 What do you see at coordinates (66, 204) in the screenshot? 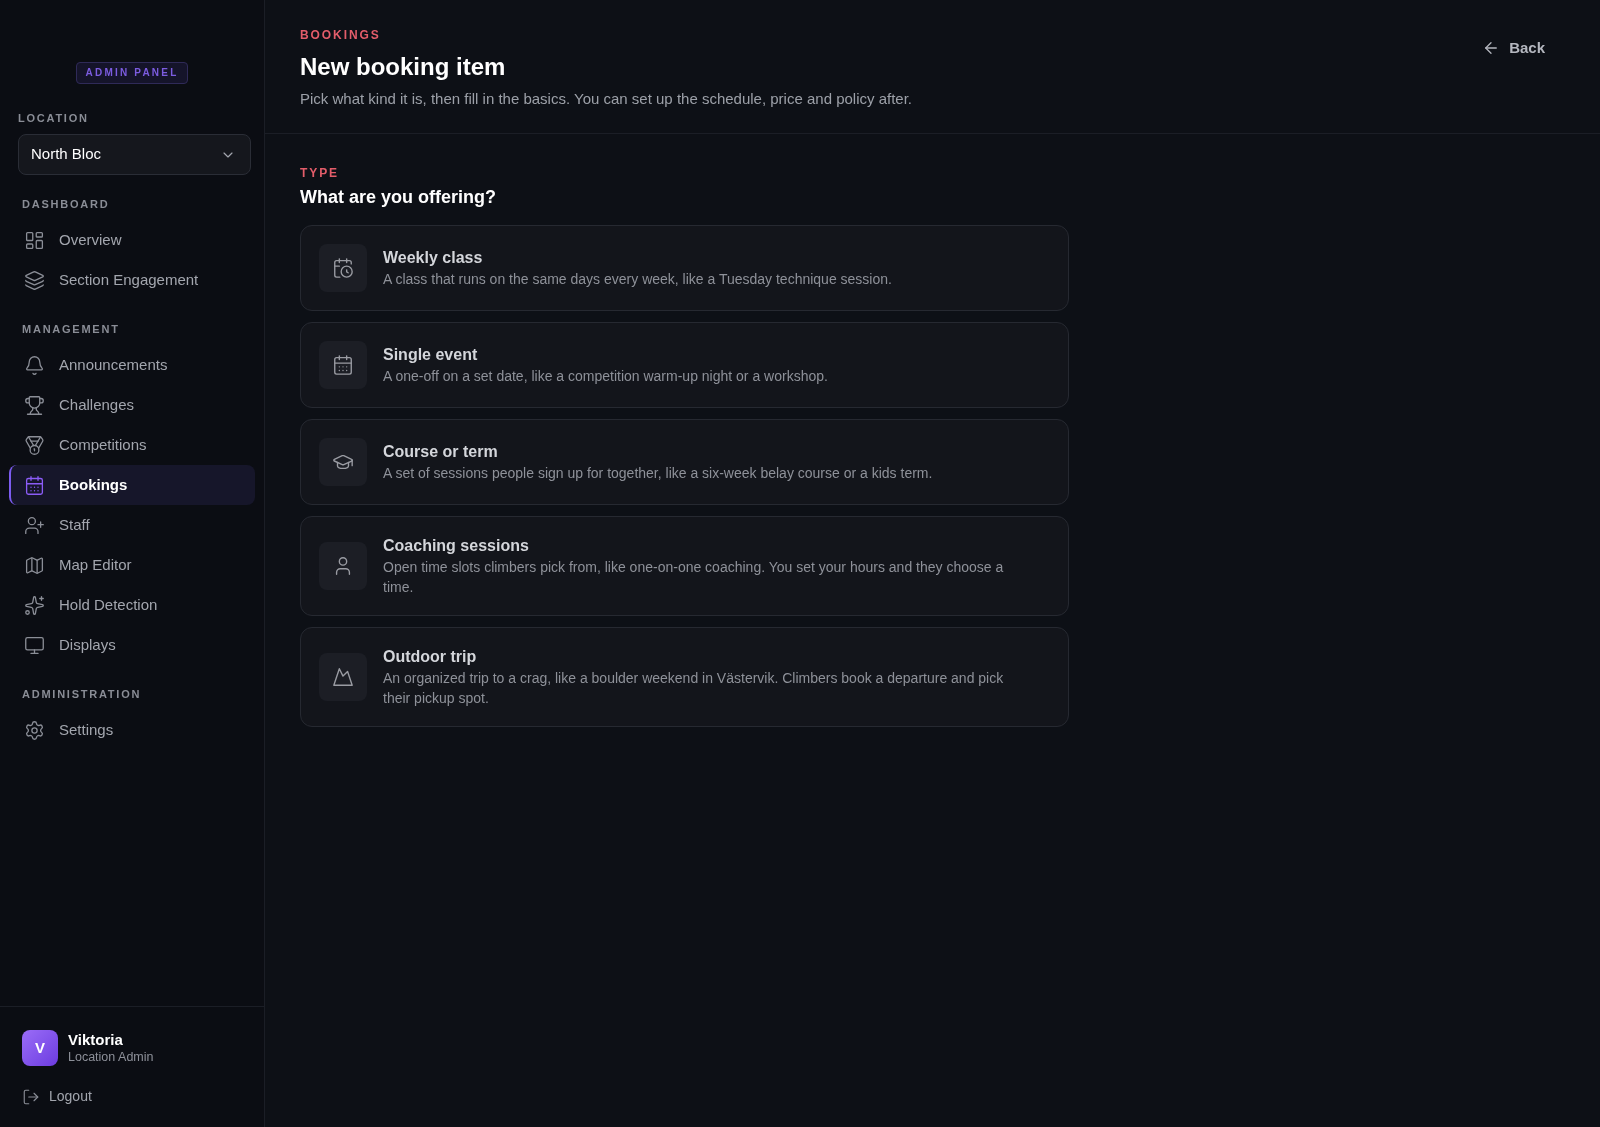
I see `nav-section-label: DASHBOARD` at bounding box center [66, 204].